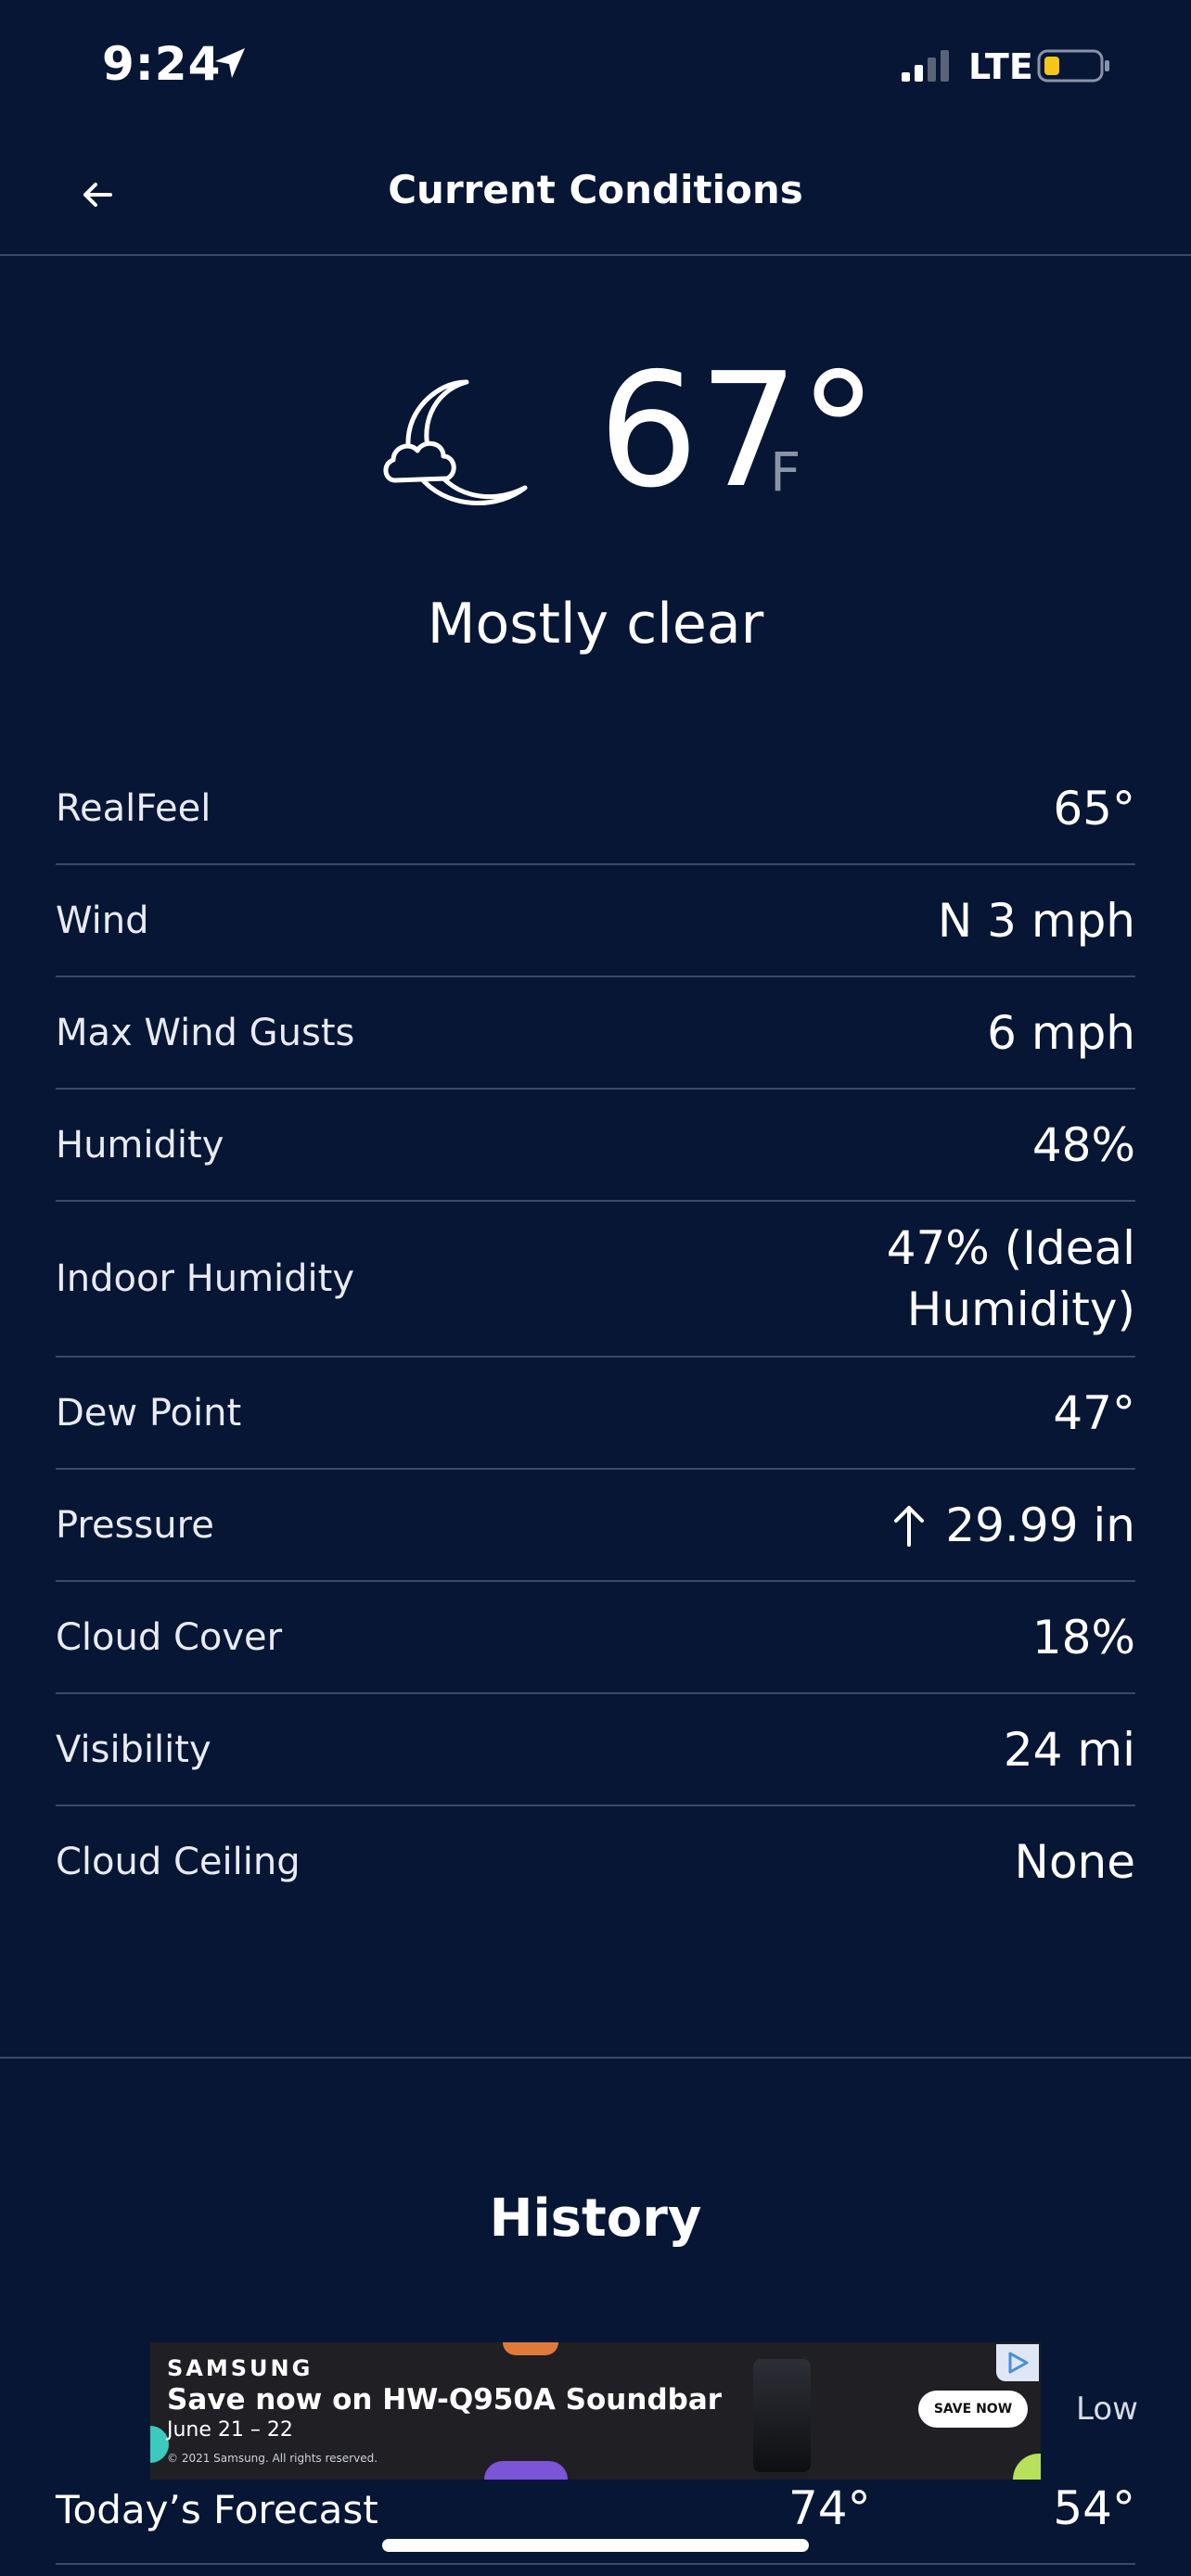 The width and height of the screenshot is (1191, 2576). What do you see at coordinates (925, 66) in the screenshot?
I see `cellular-signal-icon` at bounding box center [925, 66].